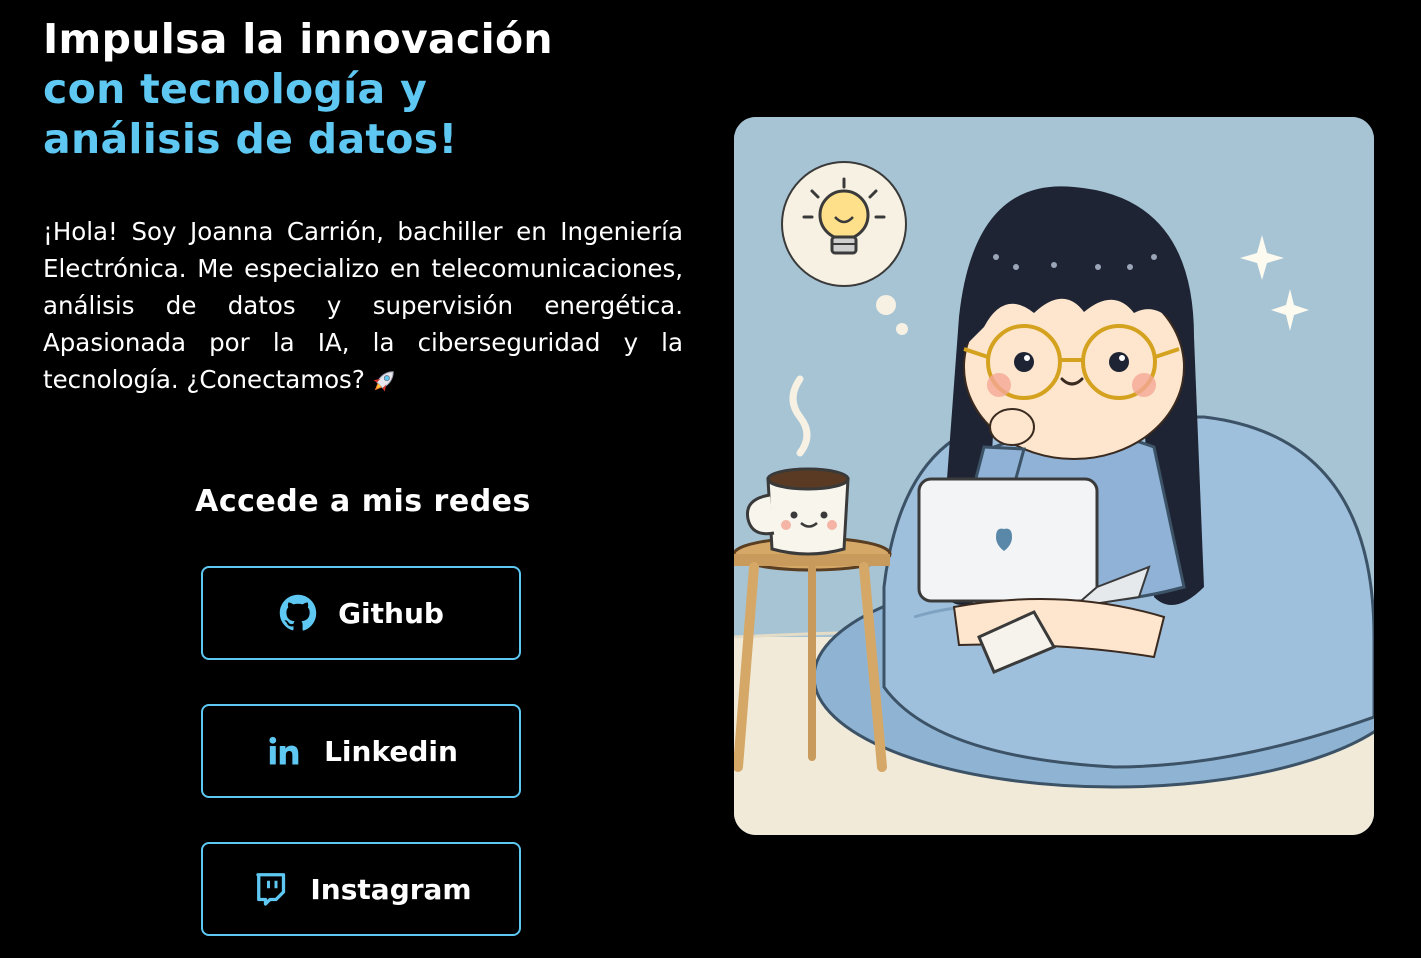 This screenshot has width=1421, height=958. What do you see at coordinates (384, 381) in the screenshot?
I see `rocket-icon` at bounding box center [384, 381].